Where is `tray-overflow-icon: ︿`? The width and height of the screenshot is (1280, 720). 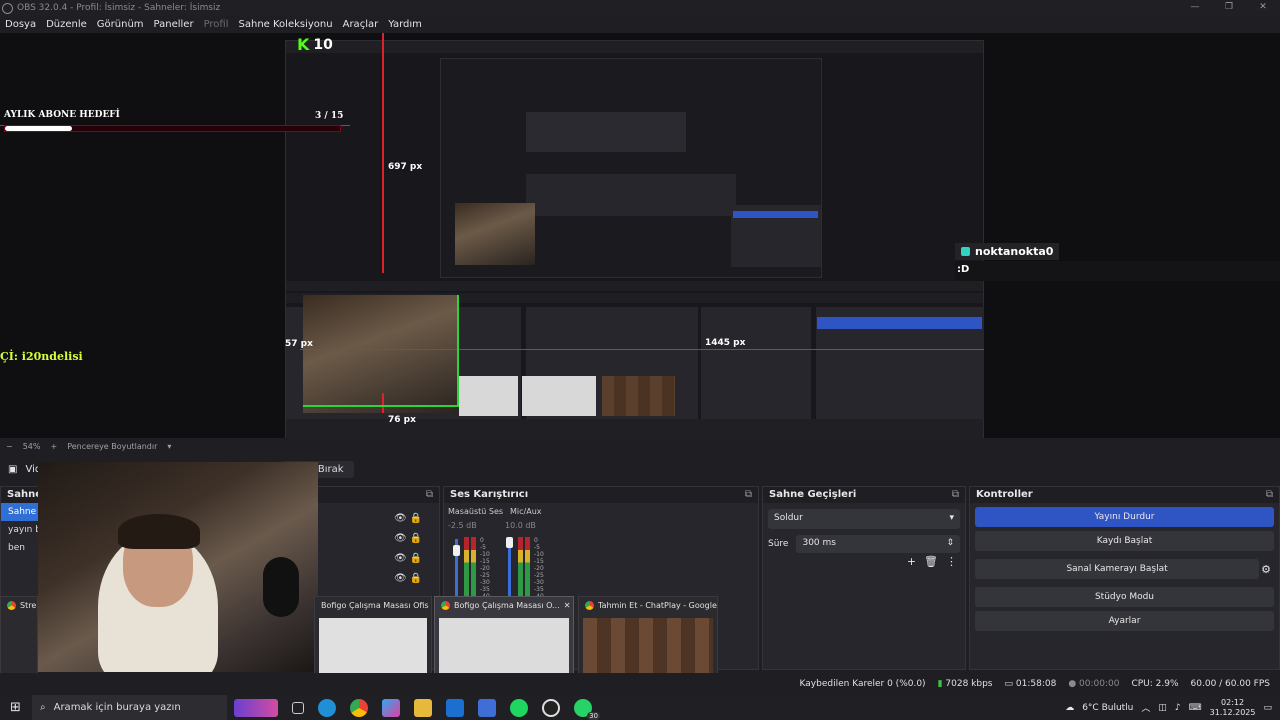 tray-overflow-icon: ︿ is located at coordinates (1145, 707).